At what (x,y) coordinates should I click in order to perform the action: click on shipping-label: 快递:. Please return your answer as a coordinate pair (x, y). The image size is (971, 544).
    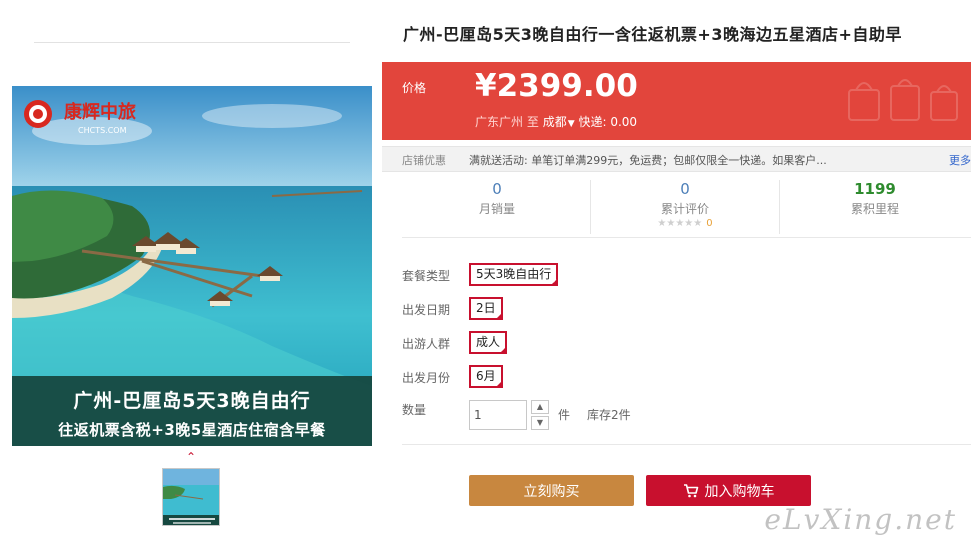
    Looking at the image, I should click on (592, 122).